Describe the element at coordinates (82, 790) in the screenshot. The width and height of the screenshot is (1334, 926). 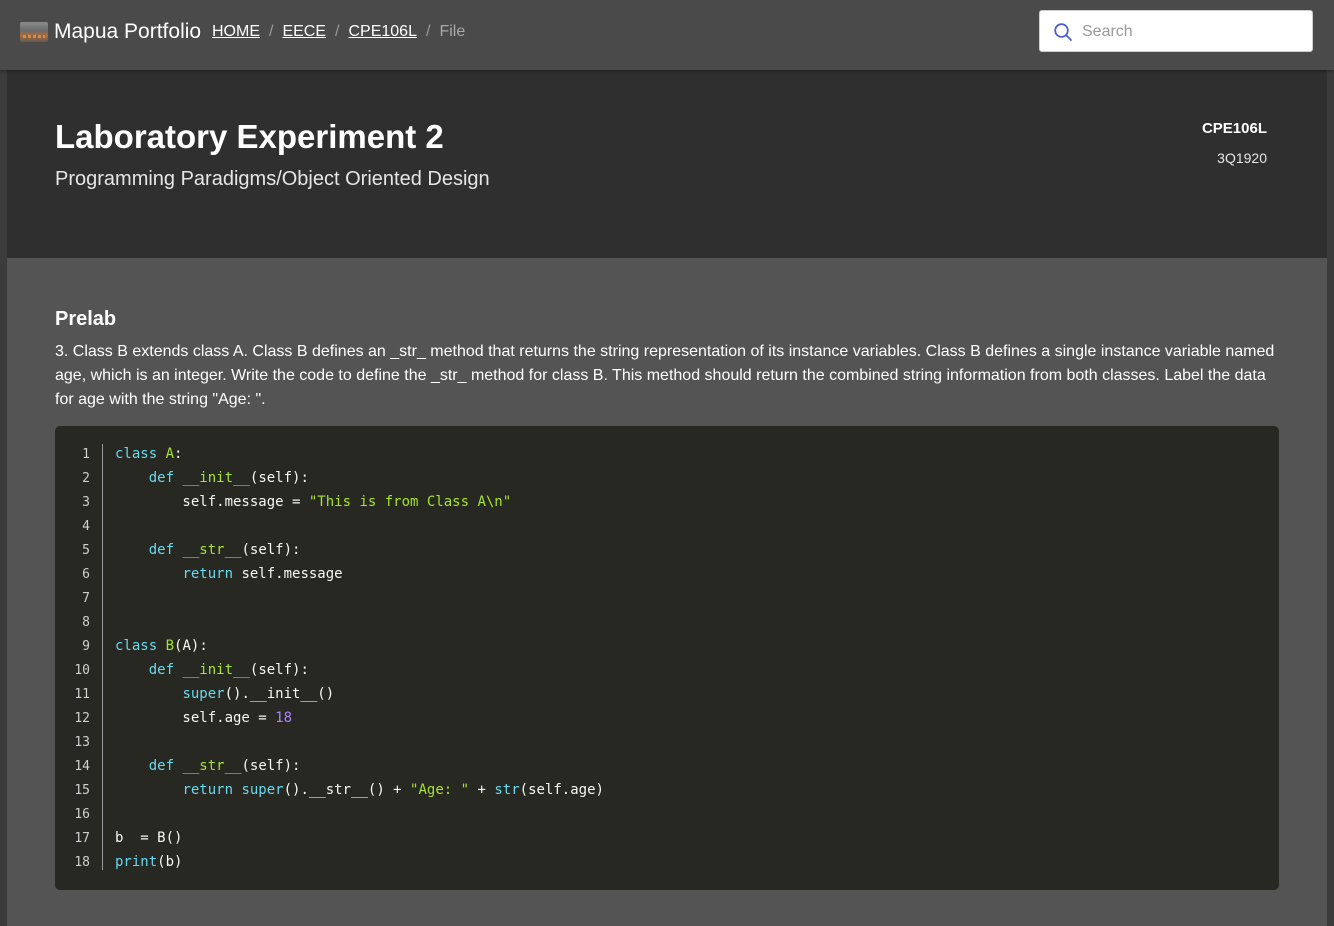
I see `line-number: 15` at that location.